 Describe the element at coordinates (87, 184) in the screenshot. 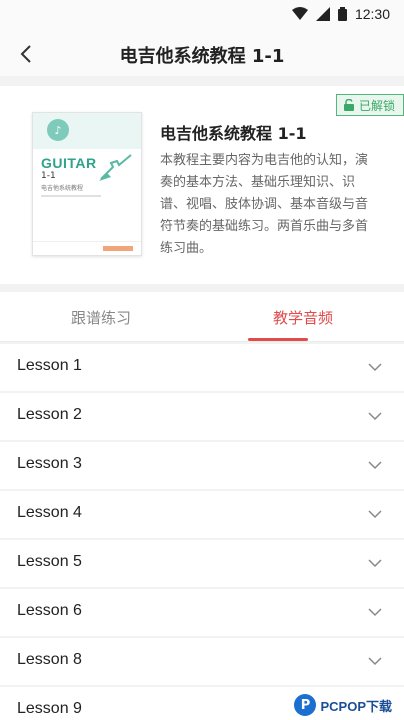

I see `book-cover: ♪ GUITAR 1-1 电吉他系统教程` at that location.